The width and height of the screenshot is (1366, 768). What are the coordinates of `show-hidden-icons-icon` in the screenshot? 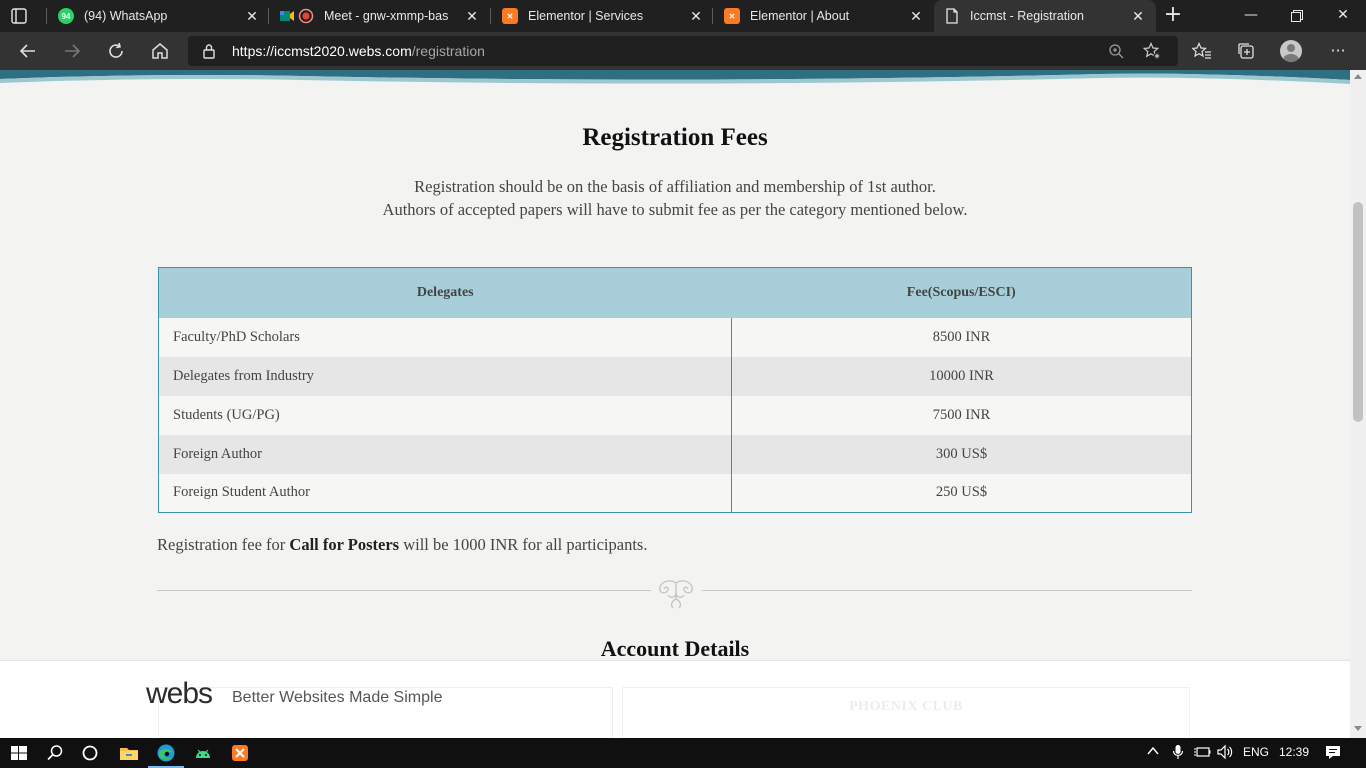 It's located at (1153, 752).